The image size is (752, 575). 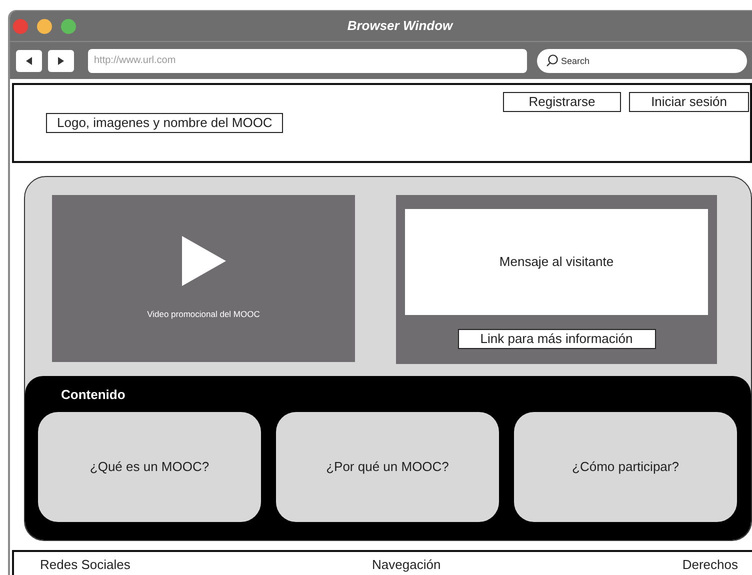 What do you see at coordinates (562, 102) in the screenshot?
I see `register-button: Registrarse` at bounding box center [562, 102].